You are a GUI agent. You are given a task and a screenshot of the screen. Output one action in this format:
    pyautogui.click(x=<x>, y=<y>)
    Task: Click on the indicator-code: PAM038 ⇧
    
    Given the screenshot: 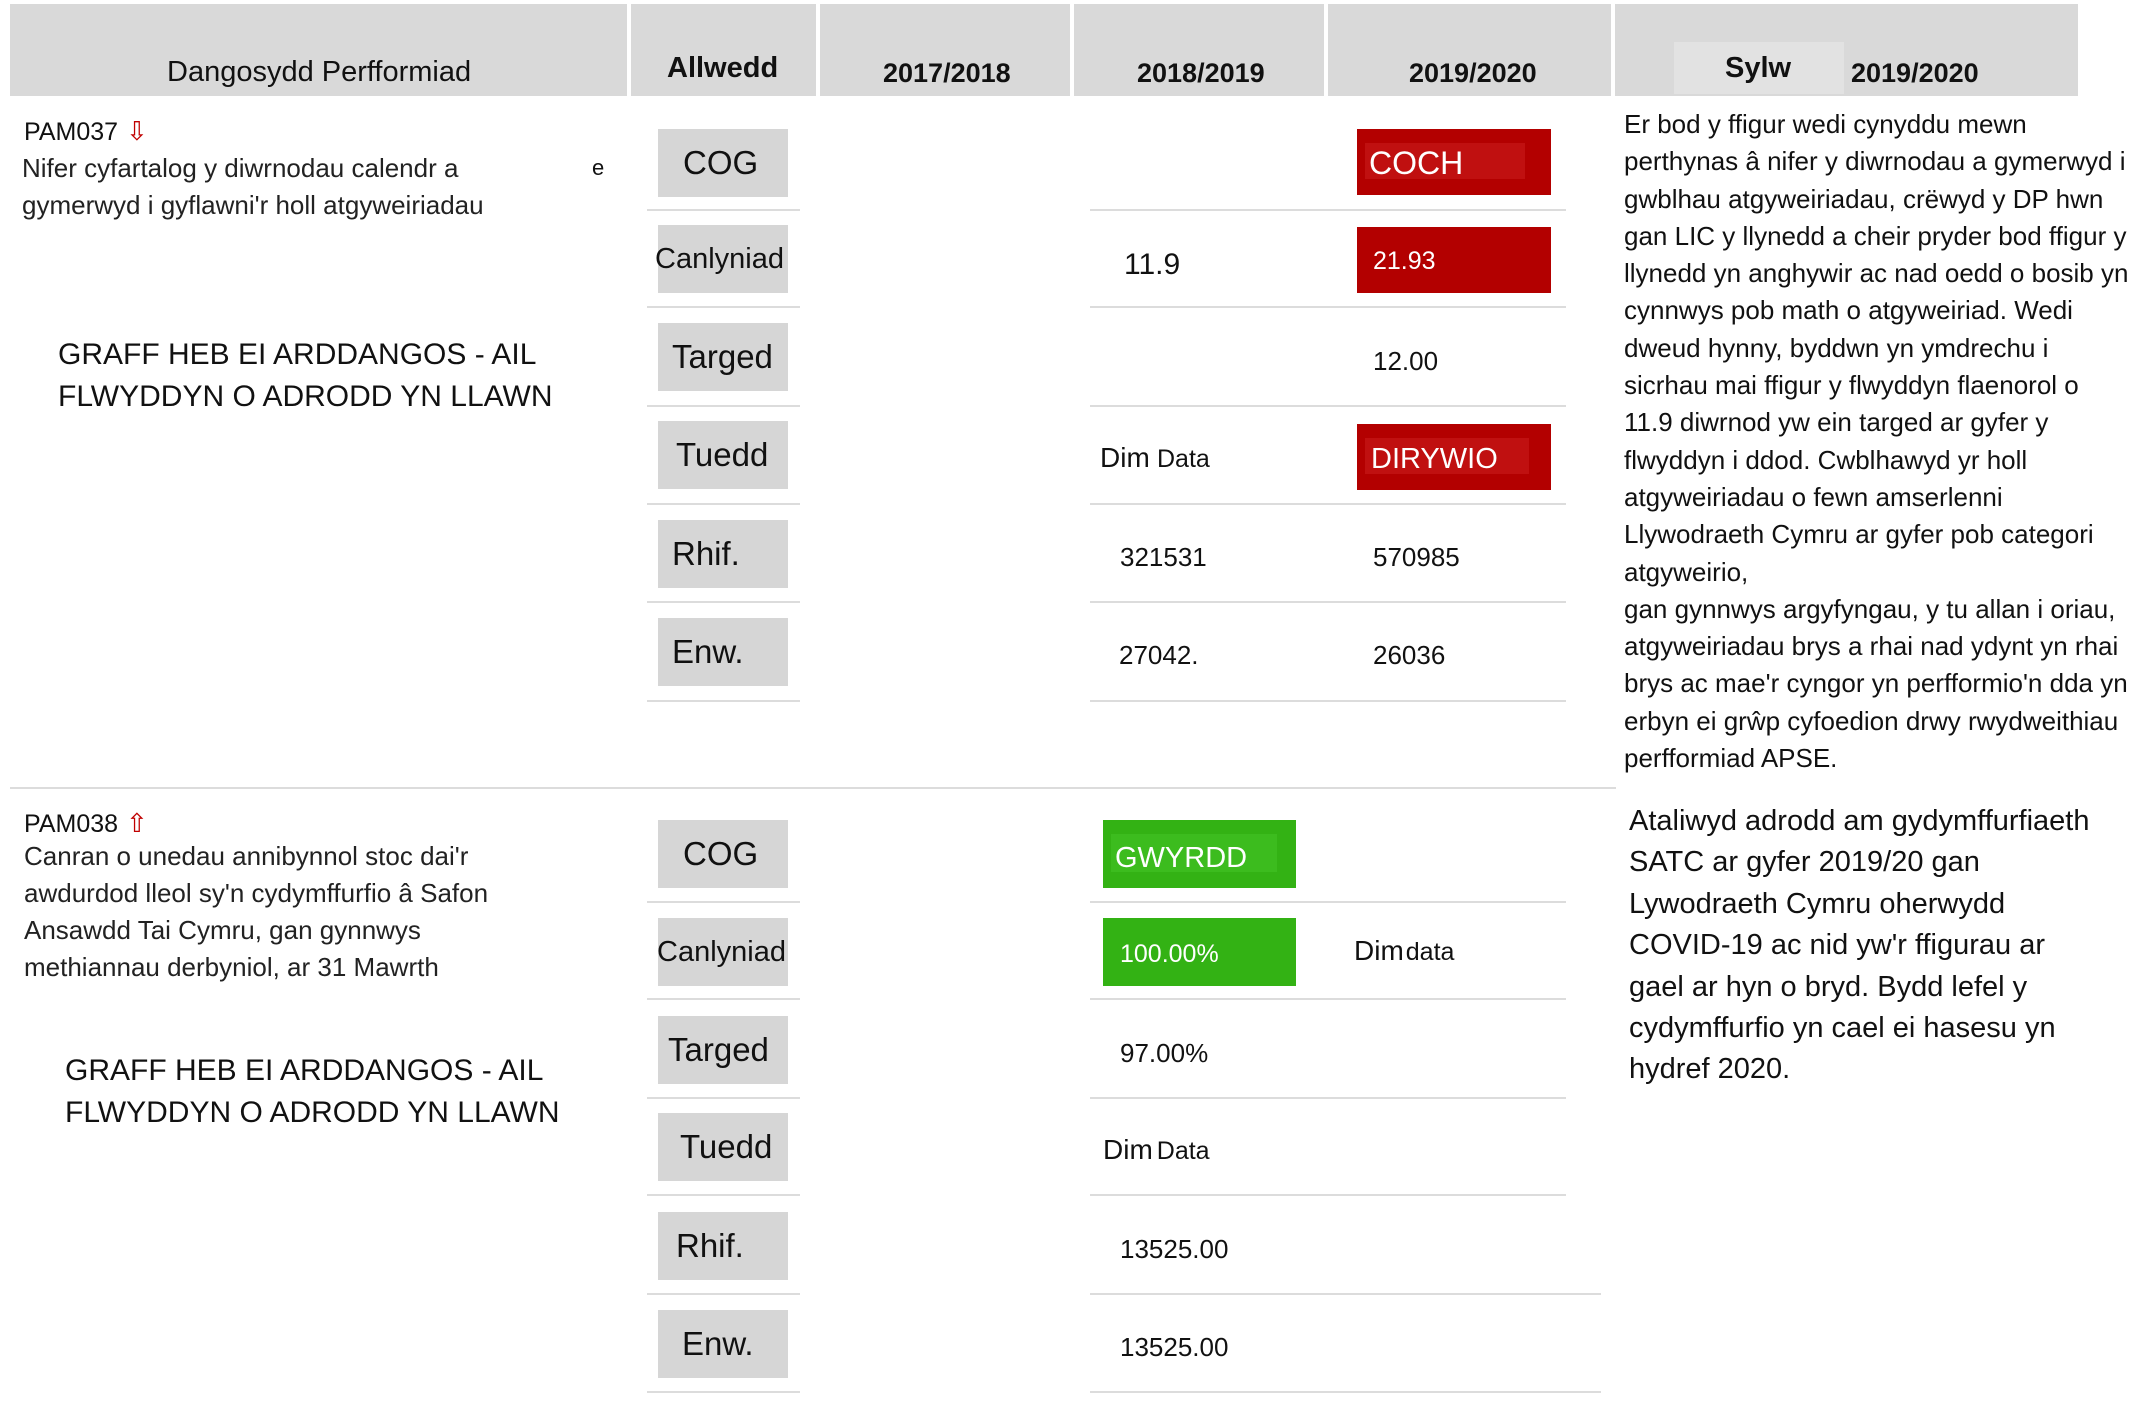 What is the action you would take?
    pyautogui.click(x=86, y=823)
    